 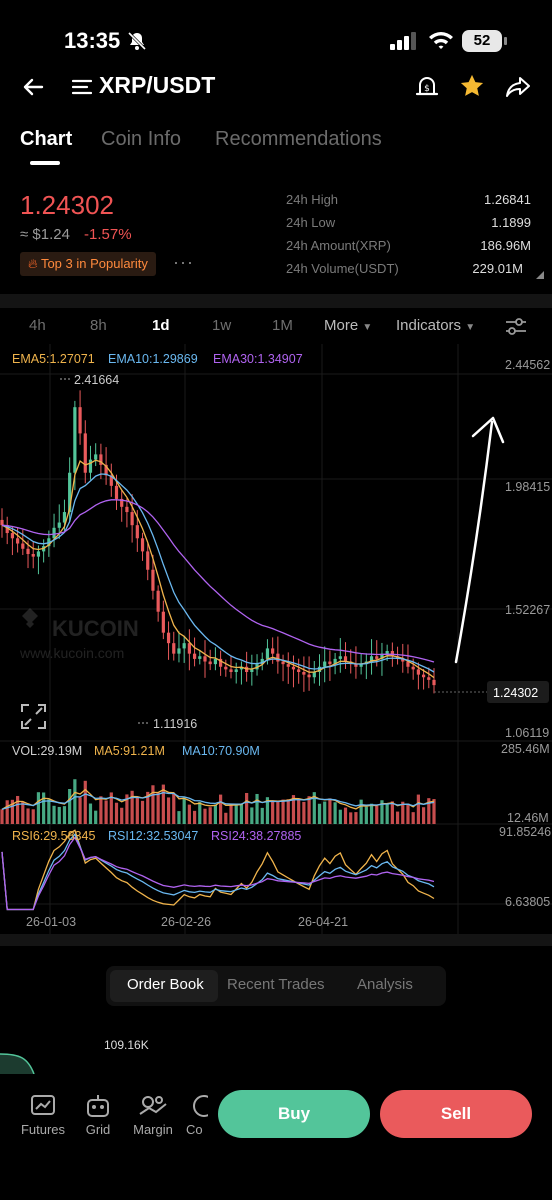 I want to click on rsi12-line, so click(x=218, y=872).